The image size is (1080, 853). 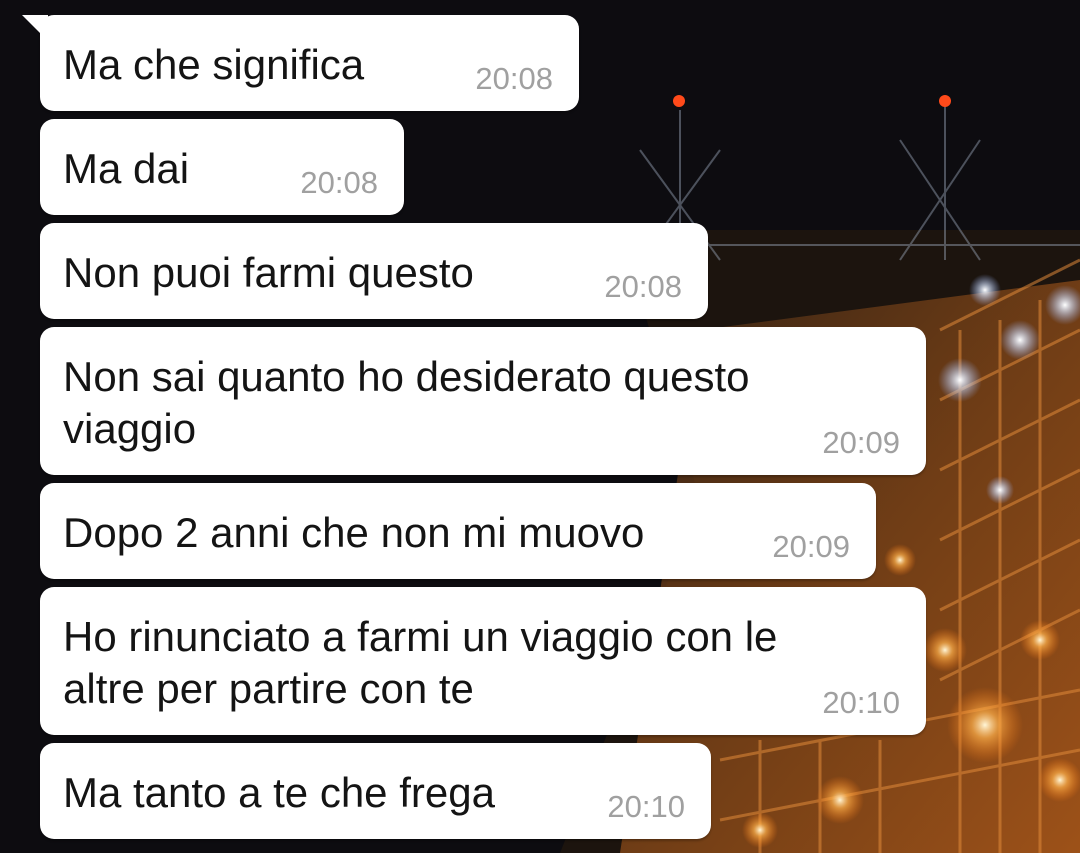 What do you see at coordinates (126, 168) in the screenshot?
I see `message-text: Ma dai` at bounding box center [126, 168].